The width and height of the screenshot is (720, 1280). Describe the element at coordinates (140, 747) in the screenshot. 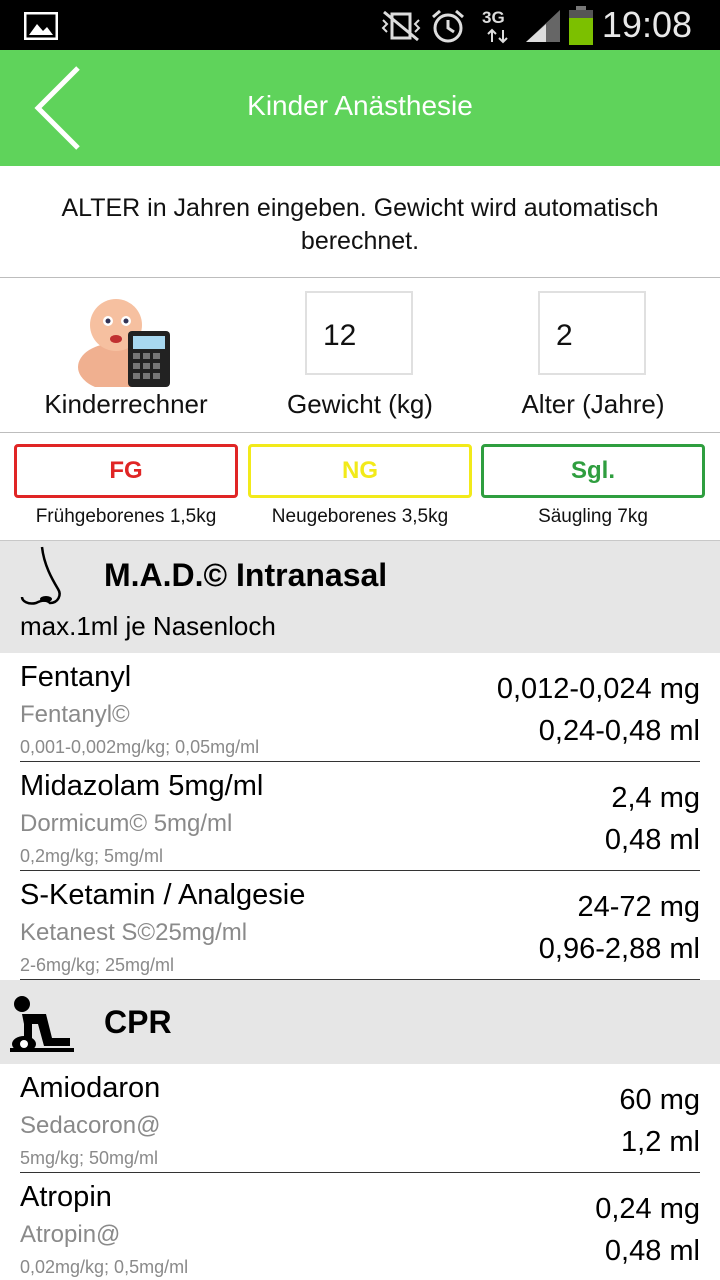

I see `drug-dosage: 0,001-0,002mg/kg; 0,05mg/ml` at that location.